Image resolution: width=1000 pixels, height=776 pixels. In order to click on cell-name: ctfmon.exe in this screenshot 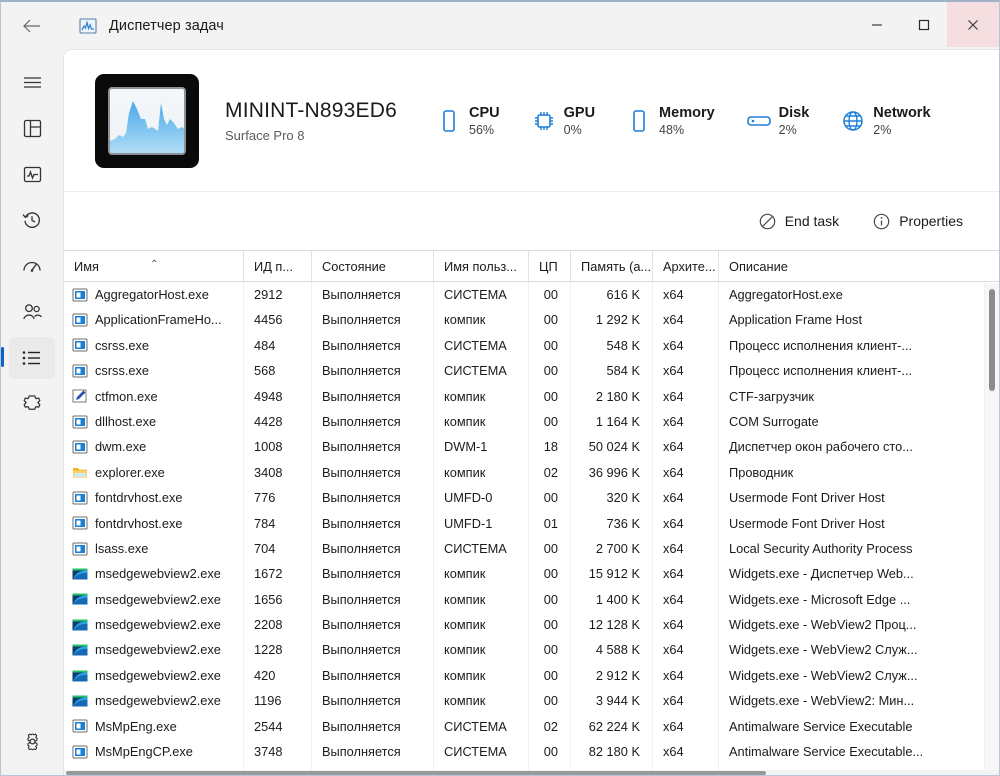, I will do `click(154, 396)`.